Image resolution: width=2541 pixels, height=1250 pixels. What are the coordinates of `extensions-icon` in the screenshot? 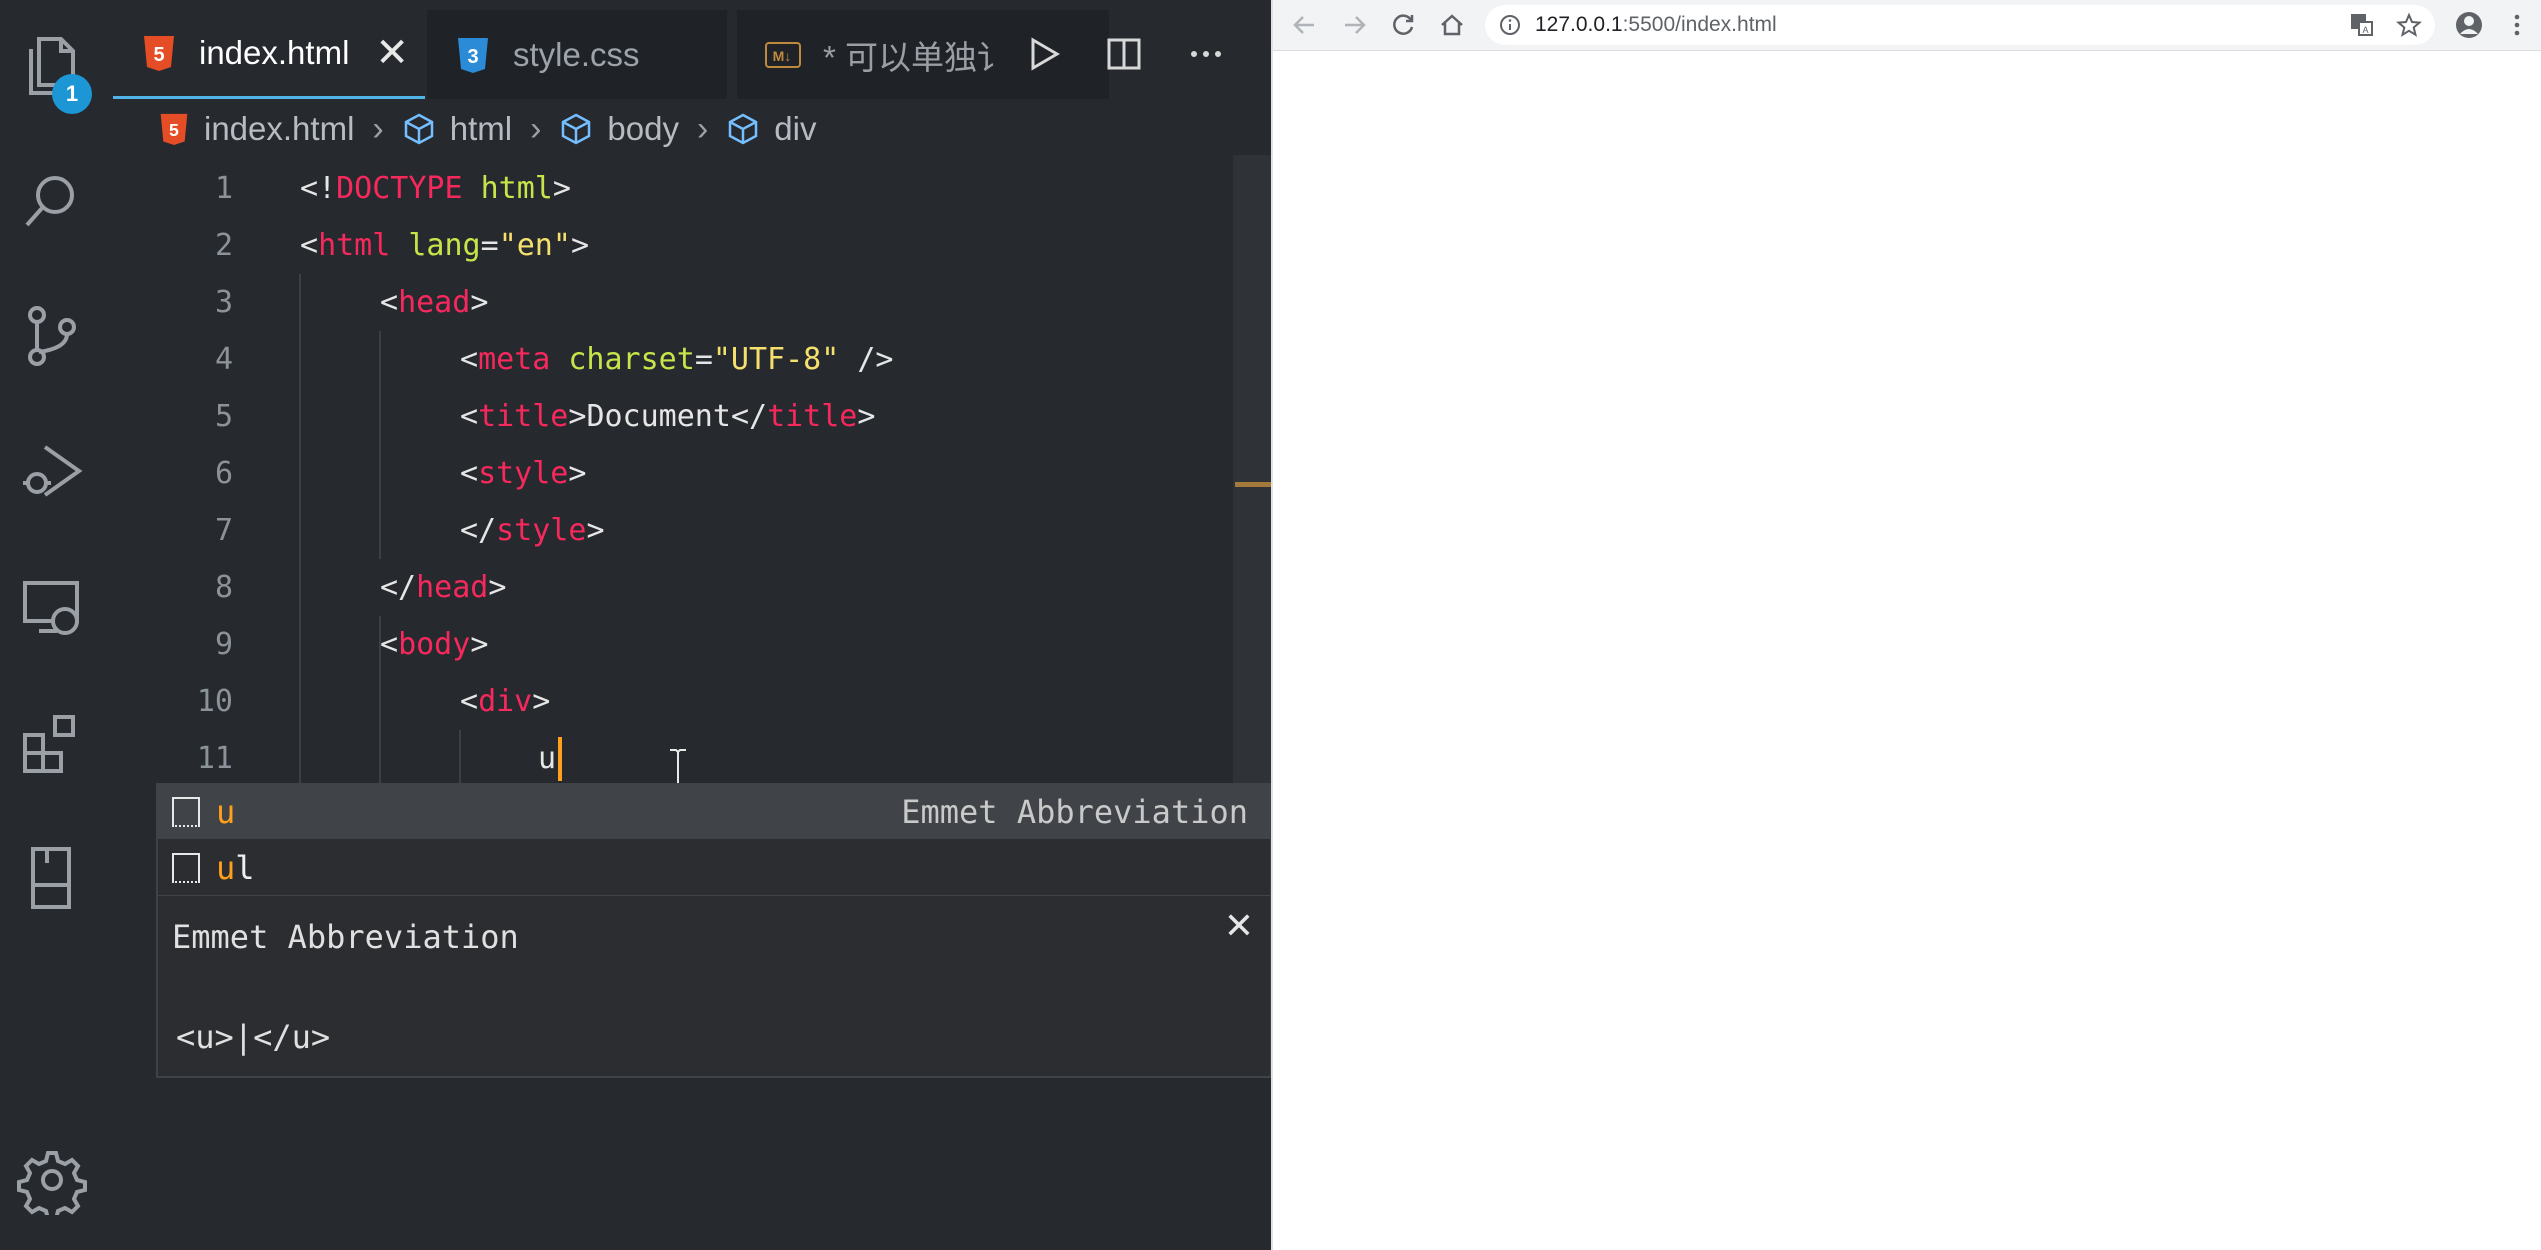 It's located at (52, 744).